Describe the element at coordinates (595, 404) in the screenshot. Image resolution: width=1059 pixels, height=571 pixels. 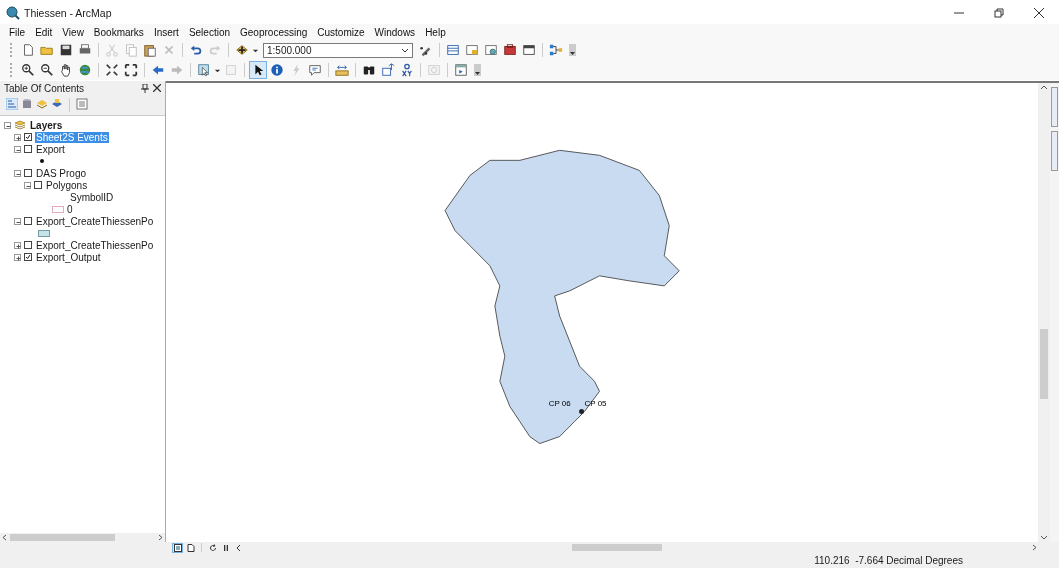
I see `point-label: CP 05` at that location.